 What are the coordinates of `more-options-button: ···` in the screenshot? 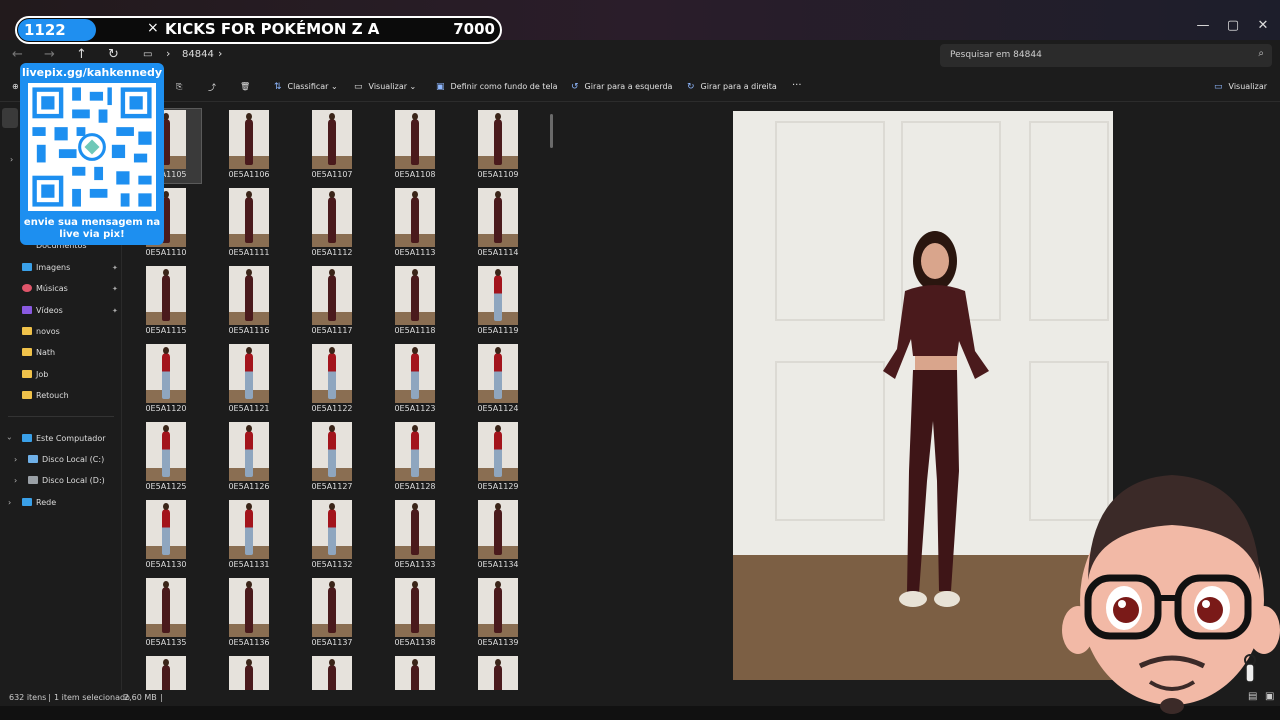 It's located at (797, 85).